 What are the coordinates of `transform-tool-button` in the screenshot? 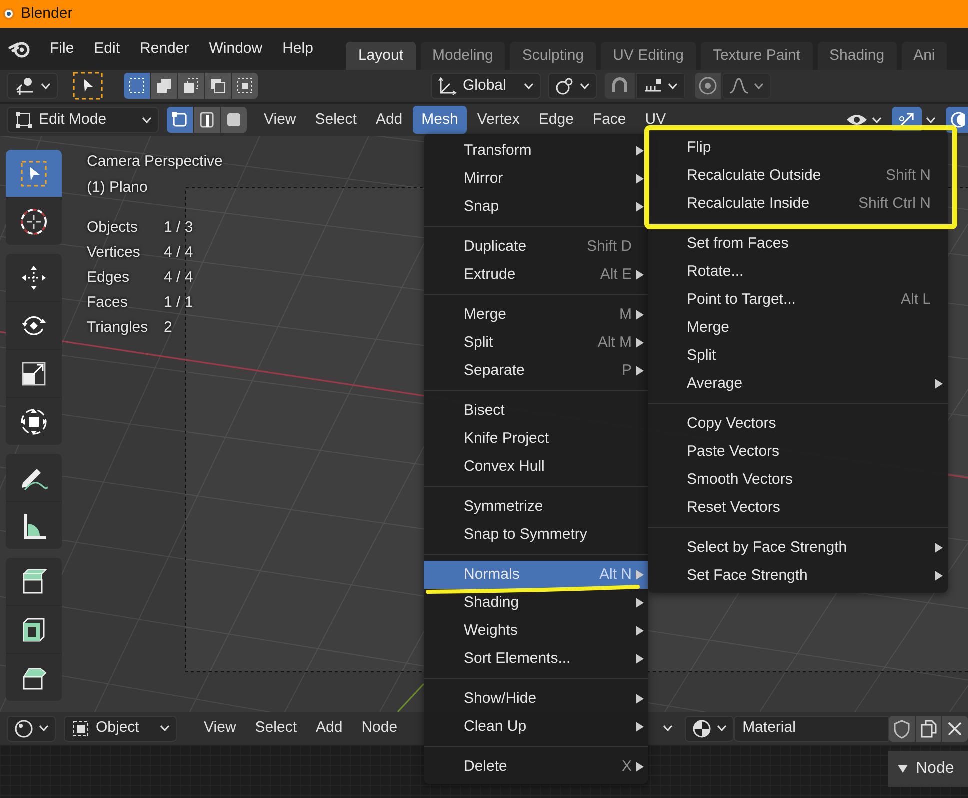 It's located at (34, 421).